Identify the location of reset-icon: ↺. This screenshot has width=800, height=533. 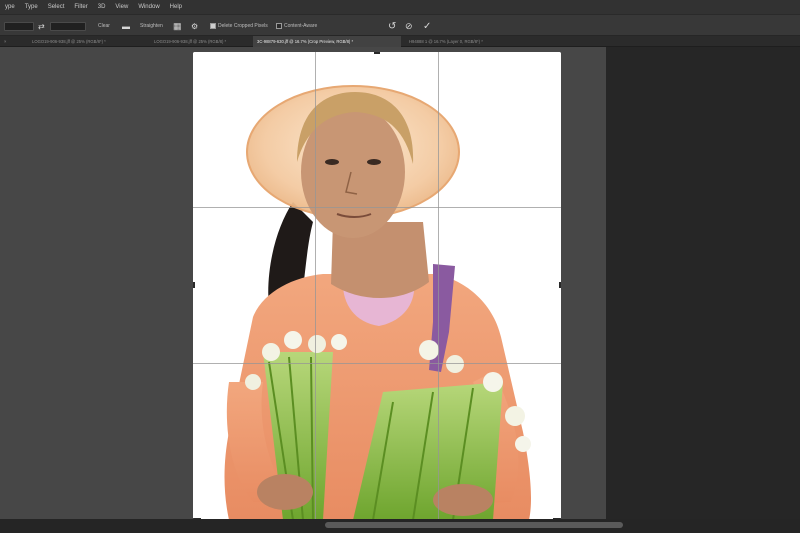
(392, 26).